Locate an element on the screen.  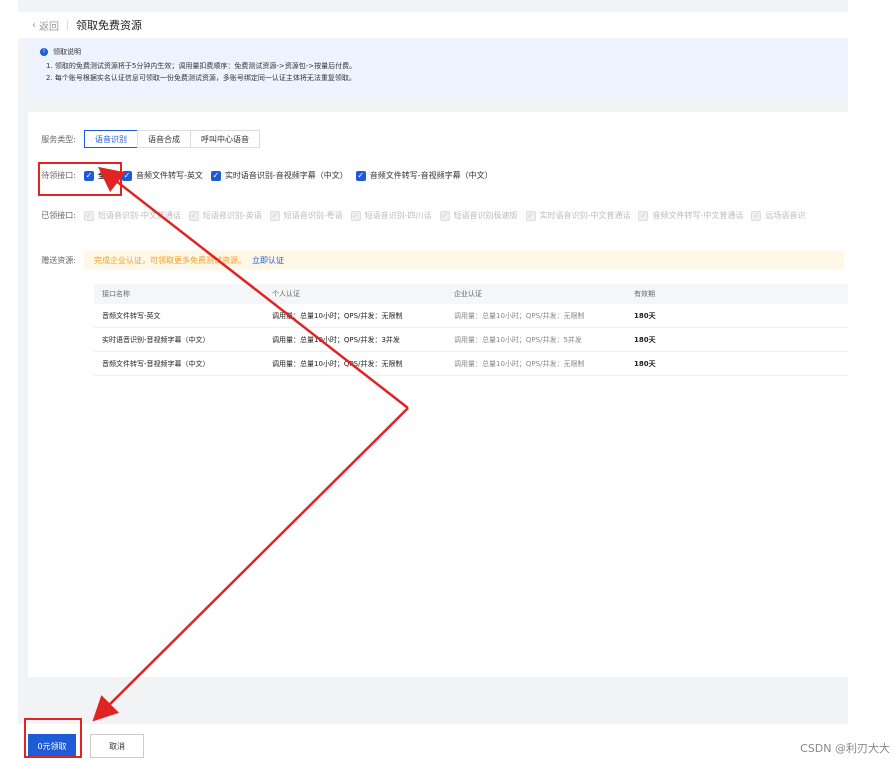
watermark: CSDN @利刃大大 is located at coordinates (845, 748).